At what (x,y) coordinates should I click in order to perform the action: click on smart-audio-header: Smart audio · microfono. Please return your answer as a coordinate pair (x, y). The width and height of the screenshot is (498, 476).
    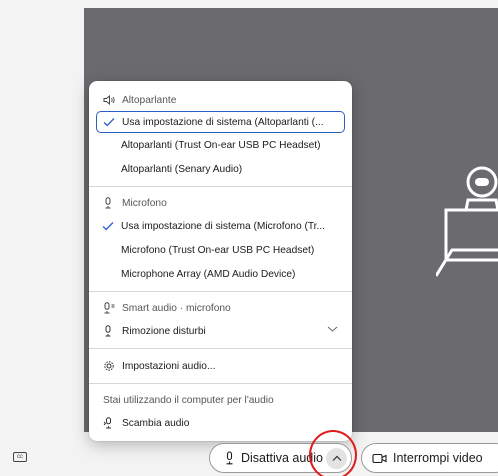
    Looking at the image, I should click on (220, 308).